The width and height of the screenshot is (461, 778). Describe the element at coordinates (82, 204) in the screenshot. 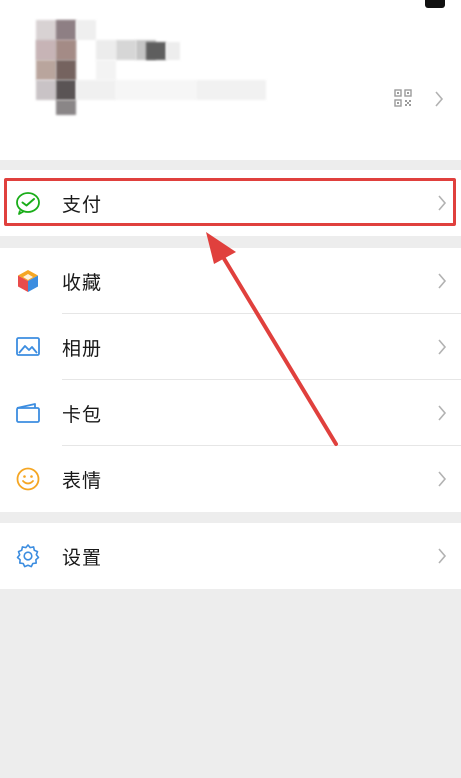

I see `menu-item-label: 支付` at that location.